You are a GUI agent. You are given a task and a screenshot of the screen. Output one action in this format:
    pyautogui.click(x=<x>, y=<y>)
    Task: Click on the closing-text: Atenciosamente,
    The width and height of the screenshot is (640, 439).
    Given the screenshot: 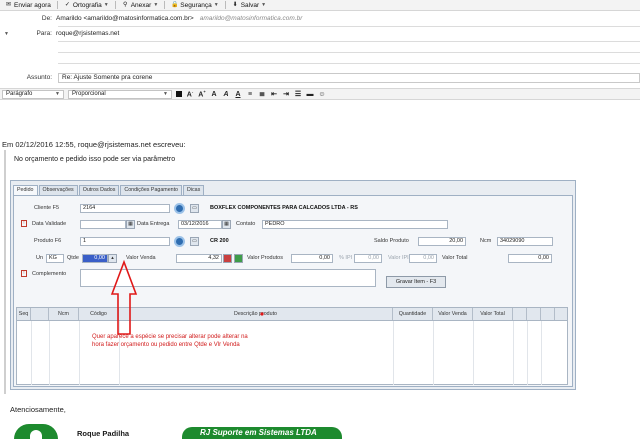 What is the action you would take?
    pyautogui.click(x=38, y=409)
    